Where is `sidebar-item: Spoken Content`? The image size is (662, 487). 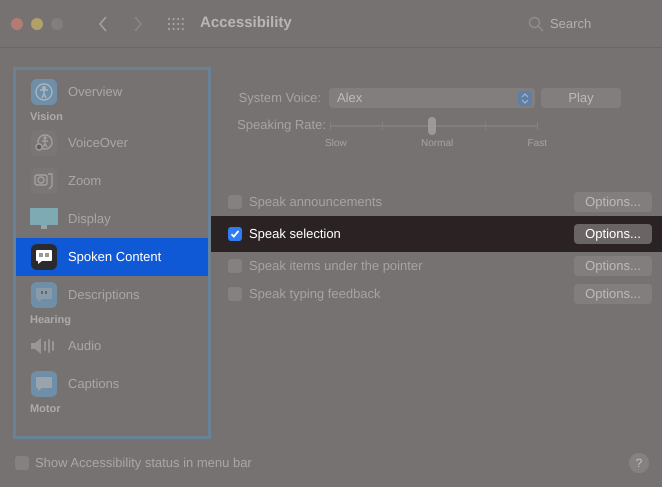 sidebar-item: Spoken Content is located at coordinates (112, 257).